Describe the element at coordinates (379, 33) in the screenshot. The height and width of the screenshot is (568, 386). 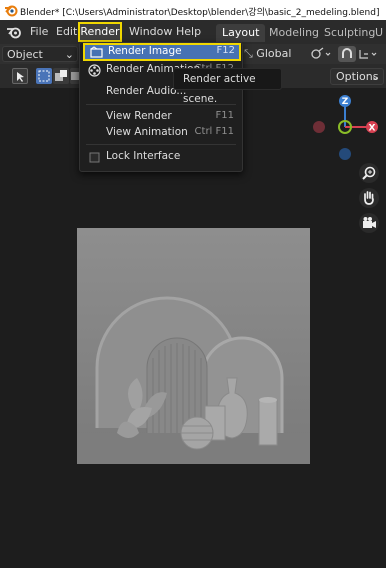
I see `tab-uv-truncated: U` at that location.